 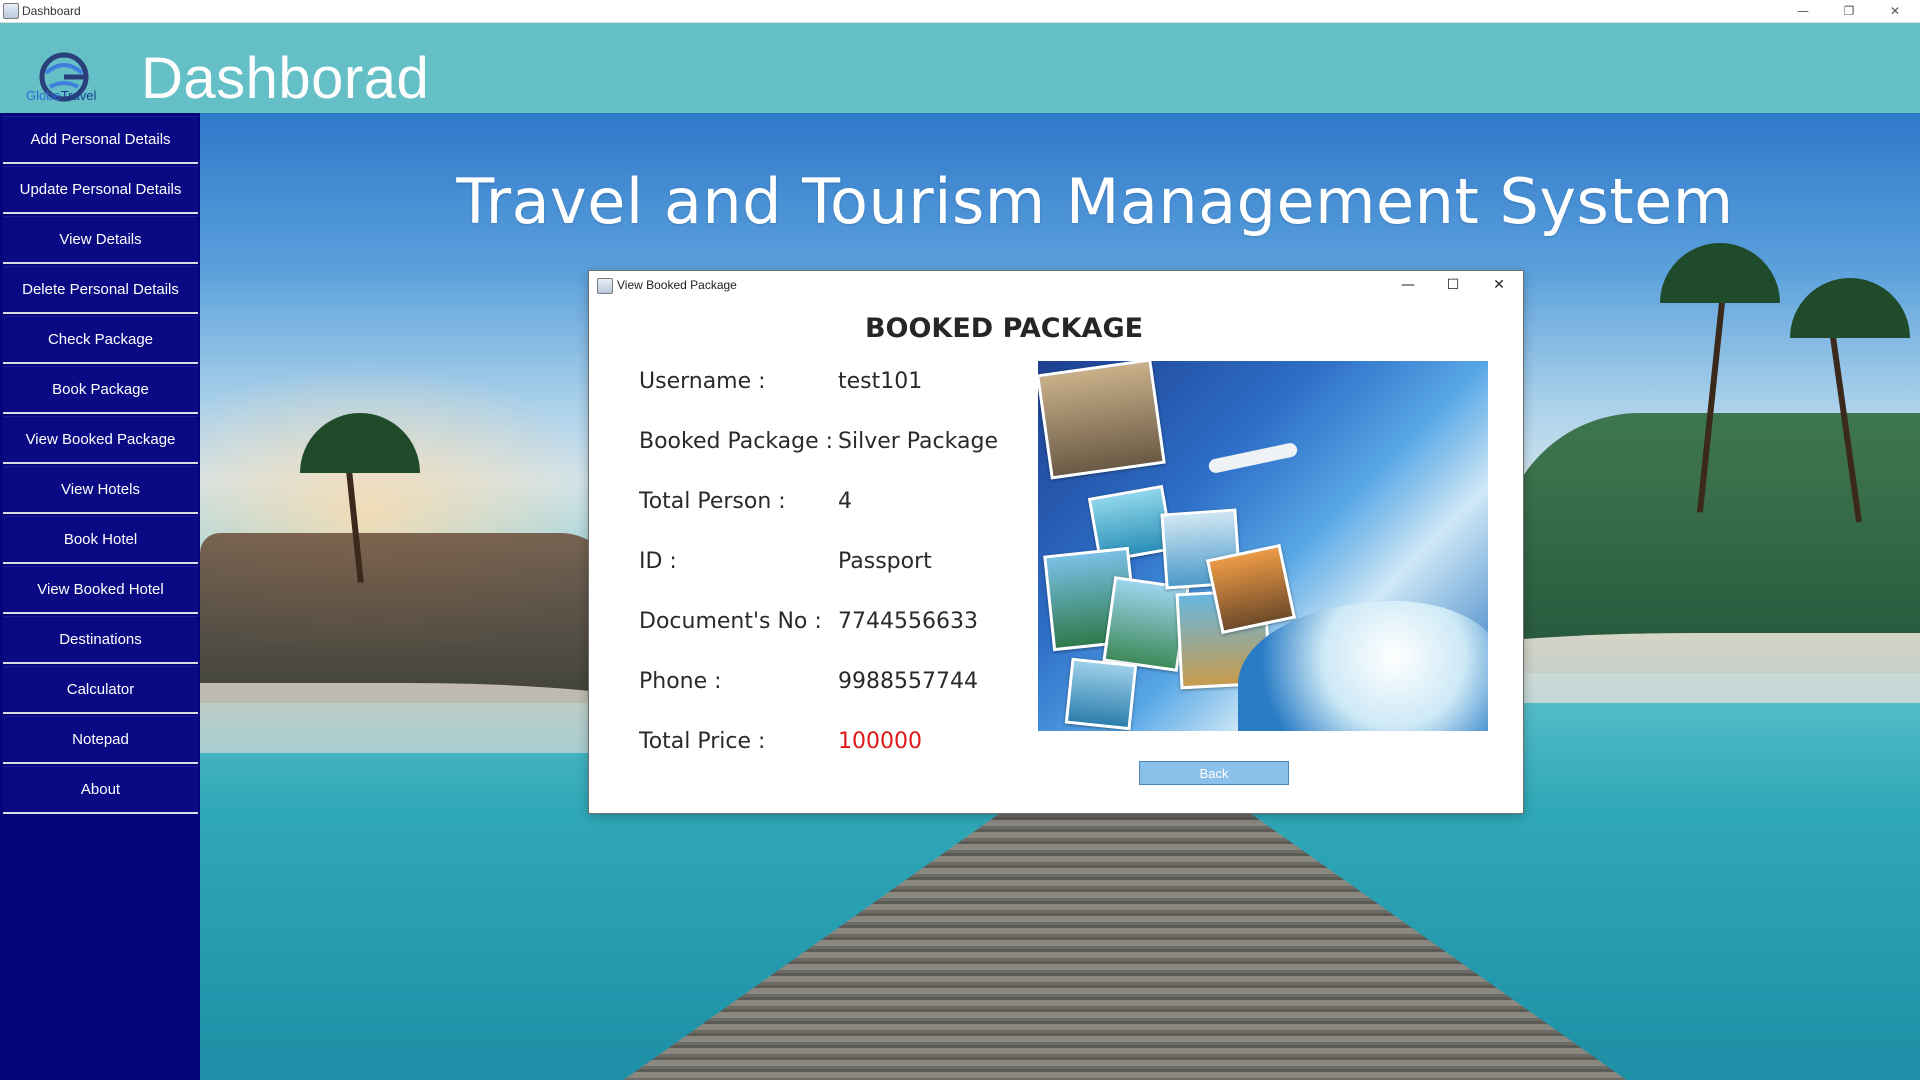 I want to click on sidebar-item-book-package: Book Package, so click(x=100, y=390).